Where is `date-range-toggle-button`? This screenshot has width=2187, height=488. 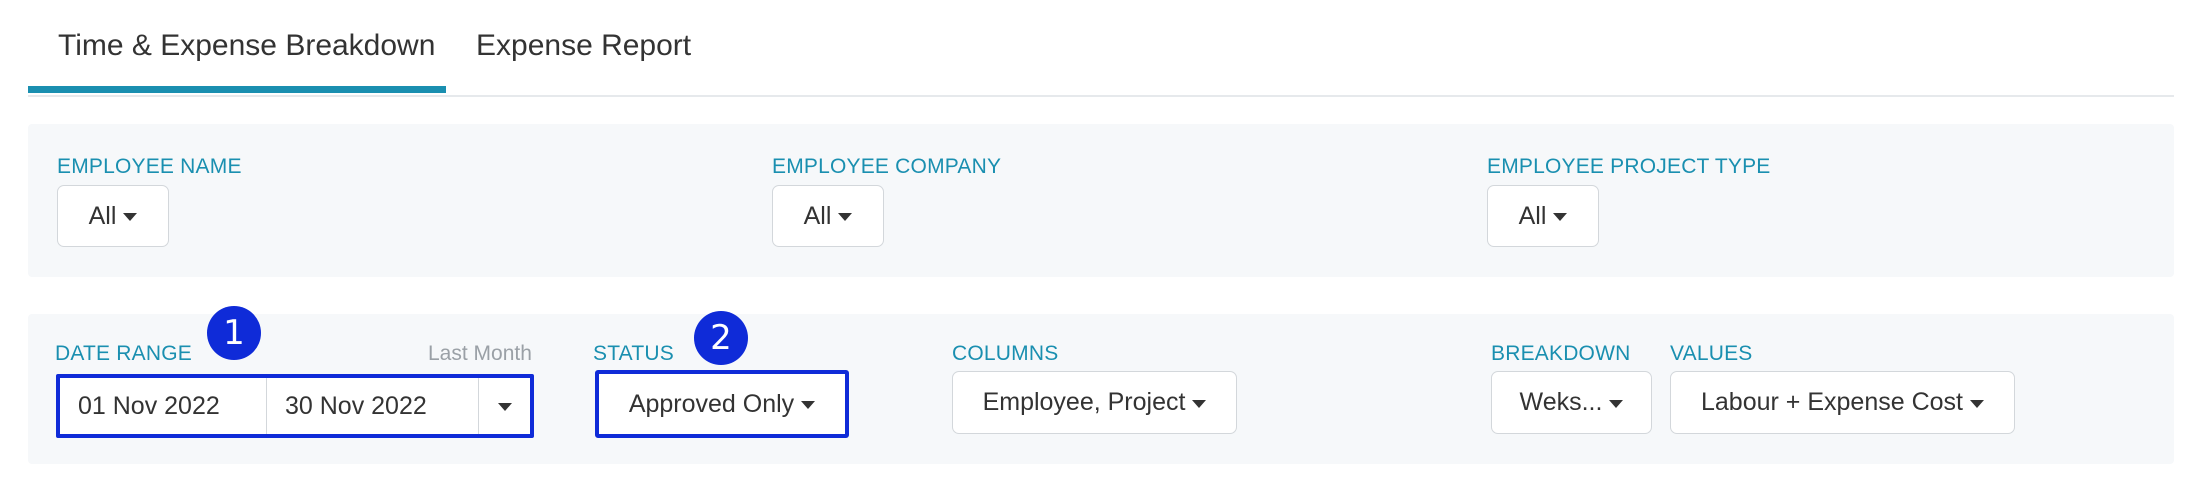 date-range-toggle-button is located at coordinates (504, 406).